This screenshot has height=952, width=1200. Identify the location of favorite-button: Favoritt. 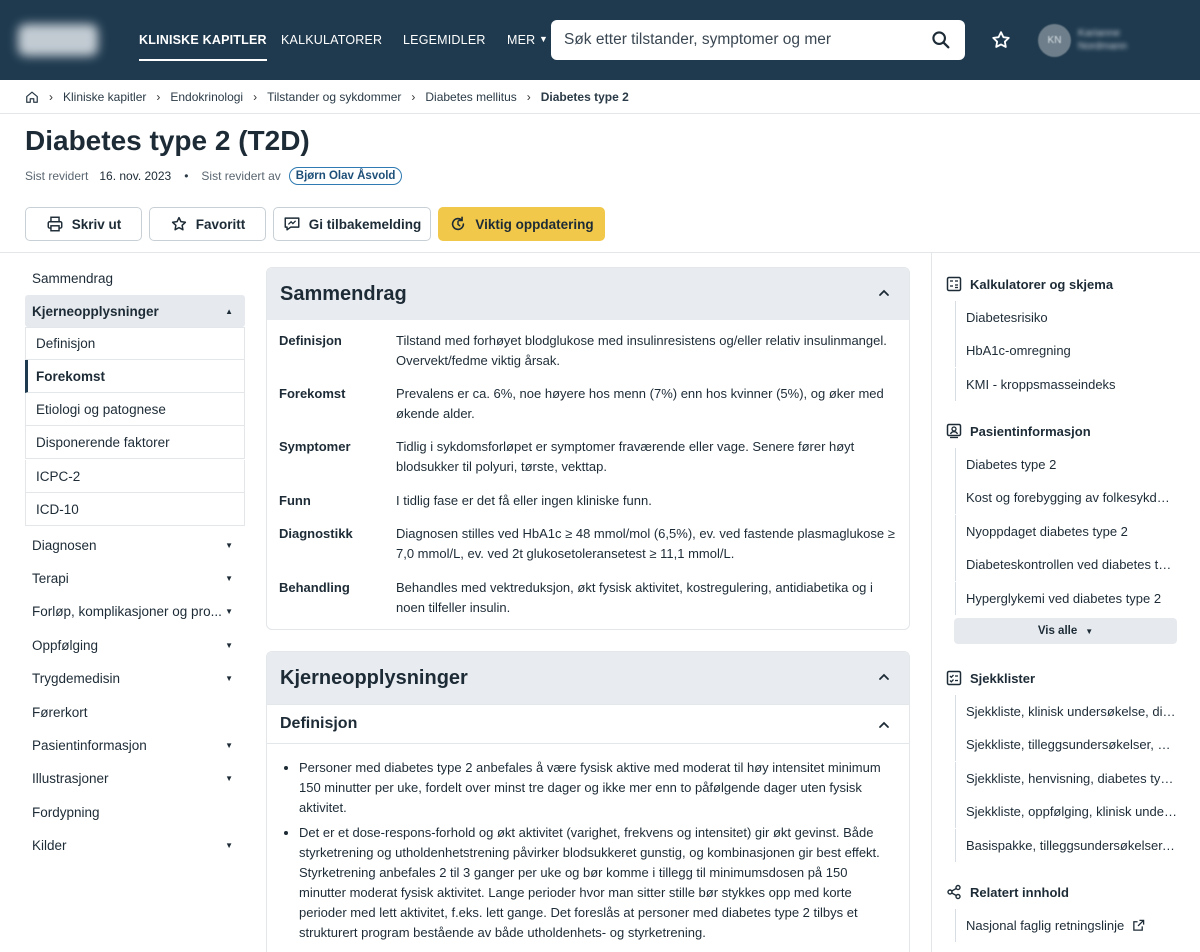
(207, 224).